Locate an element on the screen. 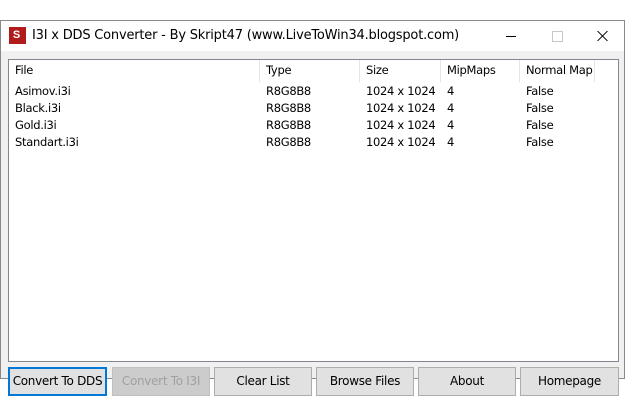 Image resolution: width=626 pixels, height=400 pixels. homepage-button: Homepage is located at coordinates (569, 381).